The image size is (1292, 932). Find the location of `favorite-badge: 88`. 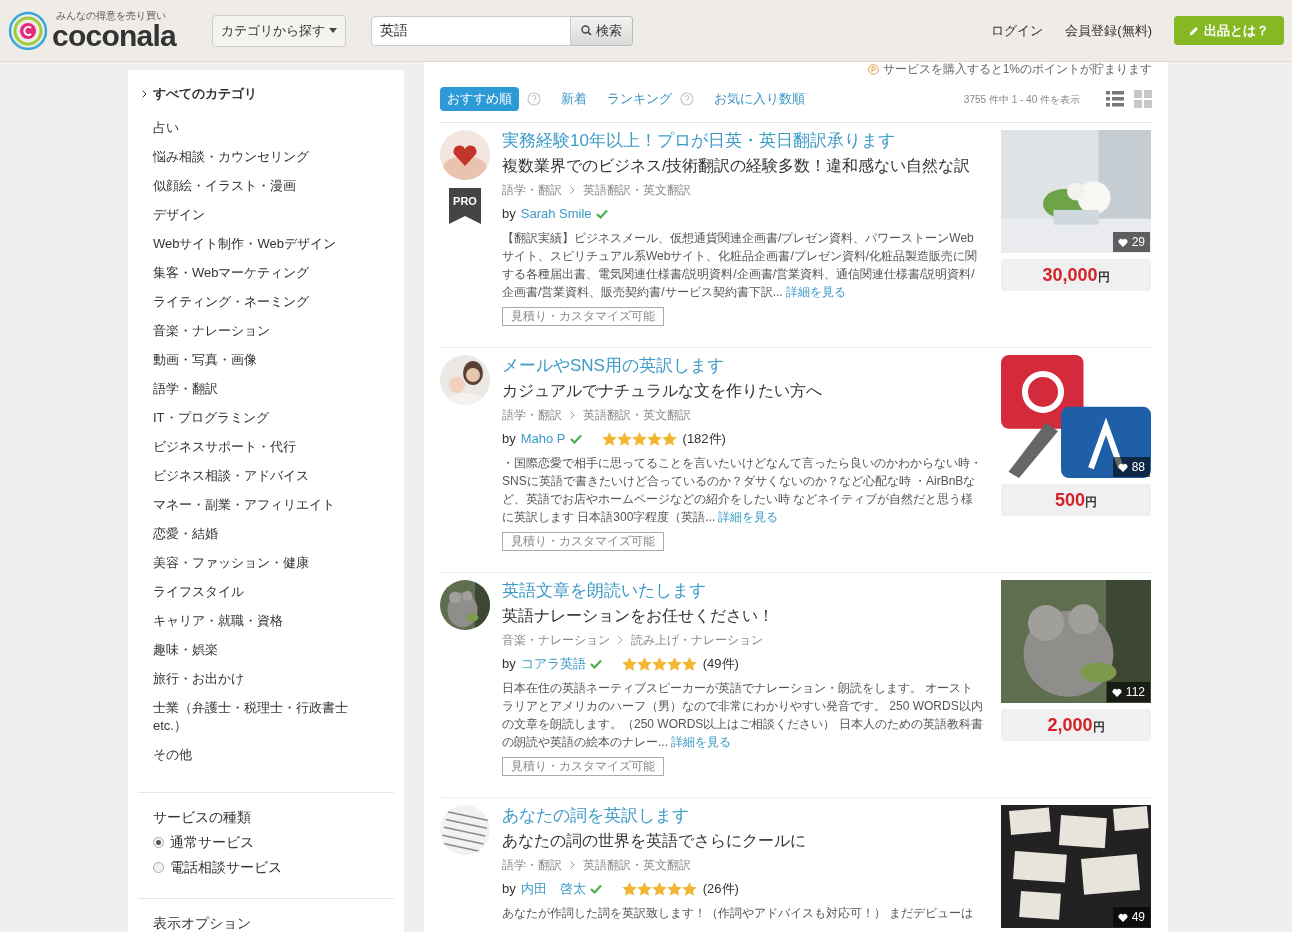

favorite-badge: 88 is located at coordinates (1131, 467).